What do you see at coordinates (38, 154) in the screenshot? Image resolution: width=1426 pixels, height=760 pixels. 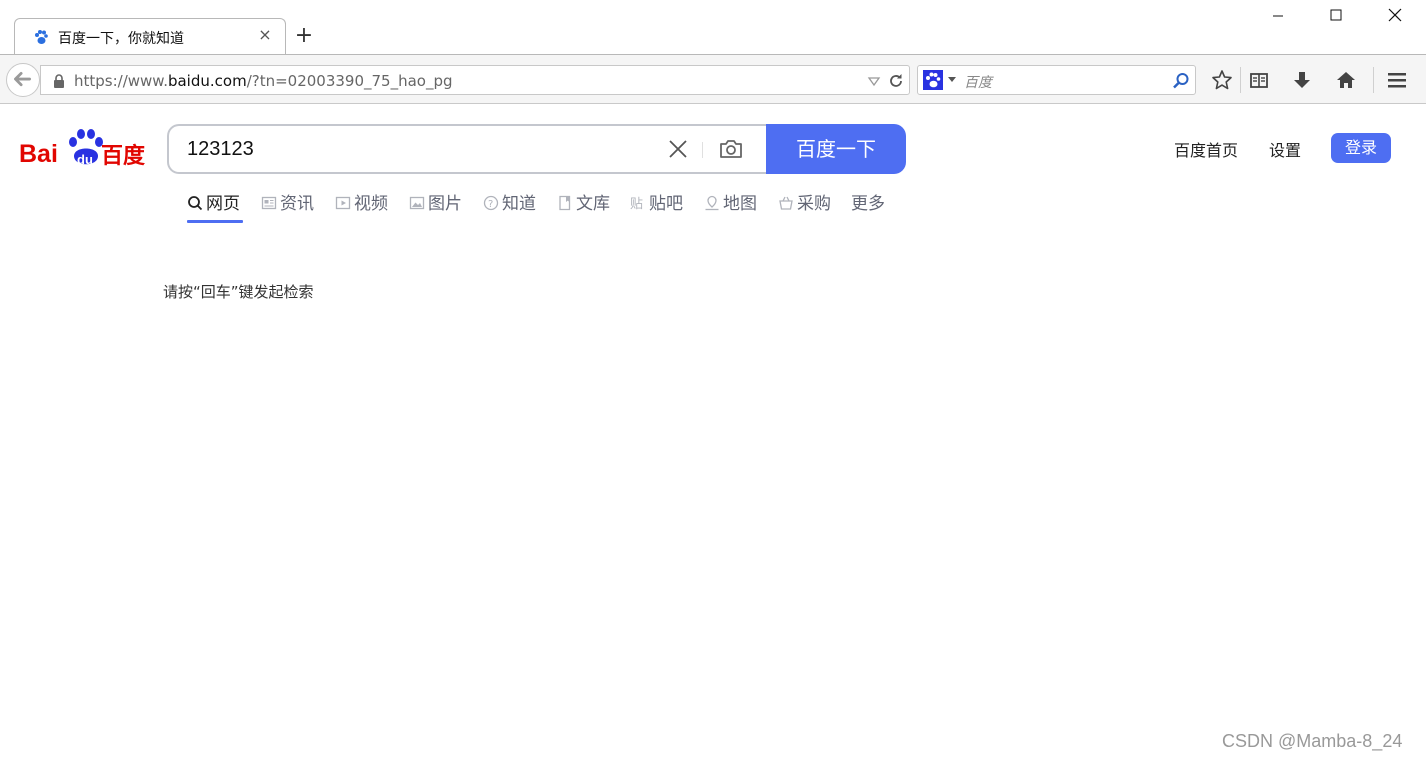 I see `svg-text: Bai` at bounding box center [38, 154].